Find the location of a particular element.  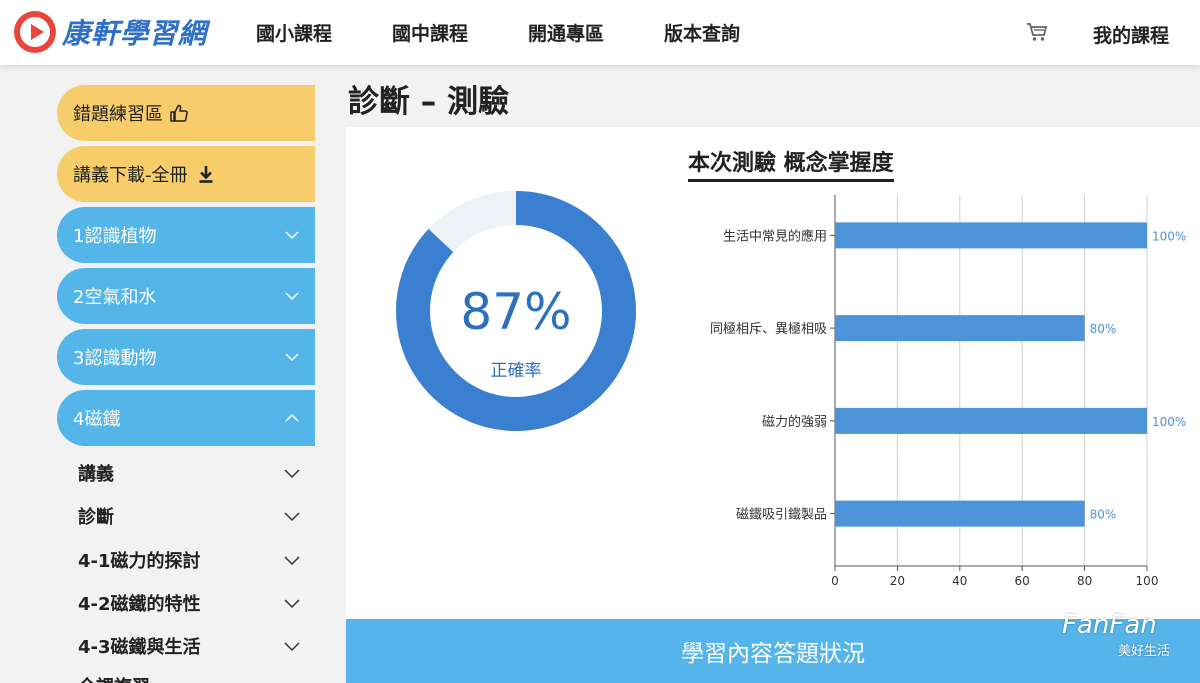

watermark-subtext: 美好生活 is located at coordinates (1144, 651).